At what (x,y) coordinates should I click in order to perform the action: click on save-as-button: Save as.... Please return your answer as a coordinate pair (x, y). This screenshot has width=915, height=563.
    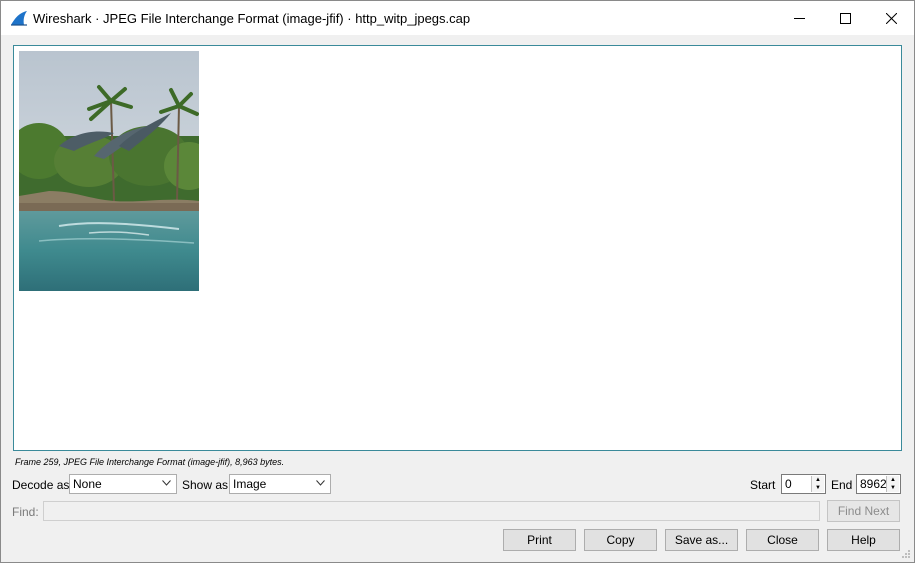
    Looking at the image, I should click on (701, 540).